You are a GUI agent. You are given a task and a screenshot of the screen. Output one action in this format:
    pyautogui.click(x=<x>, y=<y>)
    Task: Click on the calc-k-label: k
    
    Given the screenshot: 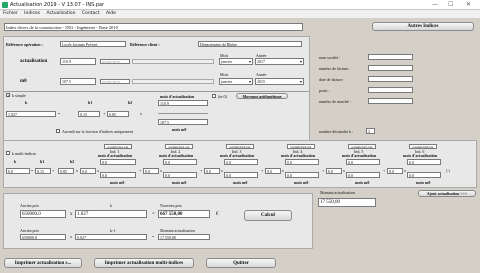 What is the action you would take?
    pyautogui.click(x=111, y=205)
    